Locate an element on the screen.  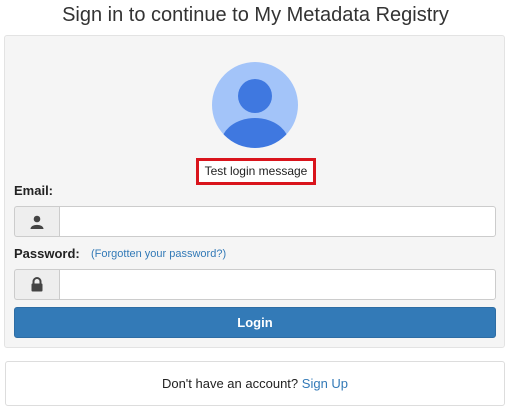
user-icon is located at coordinates (36, 221).